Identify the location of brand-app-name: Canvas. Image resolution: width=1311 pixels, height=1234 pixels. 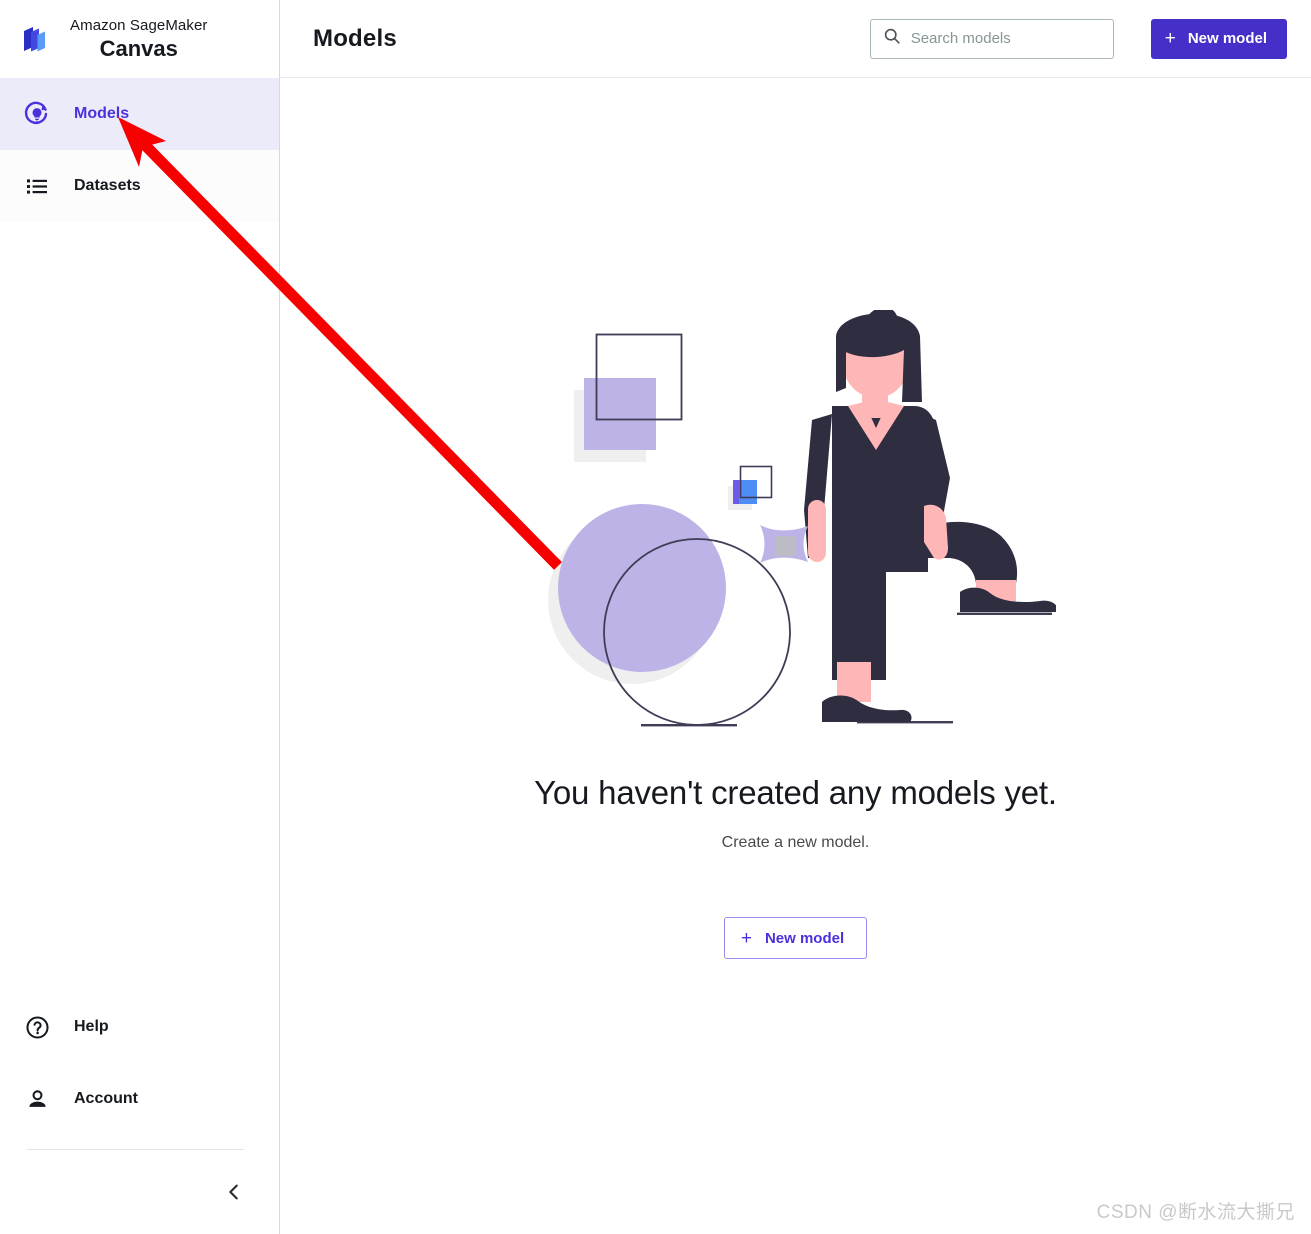
(138, 48).